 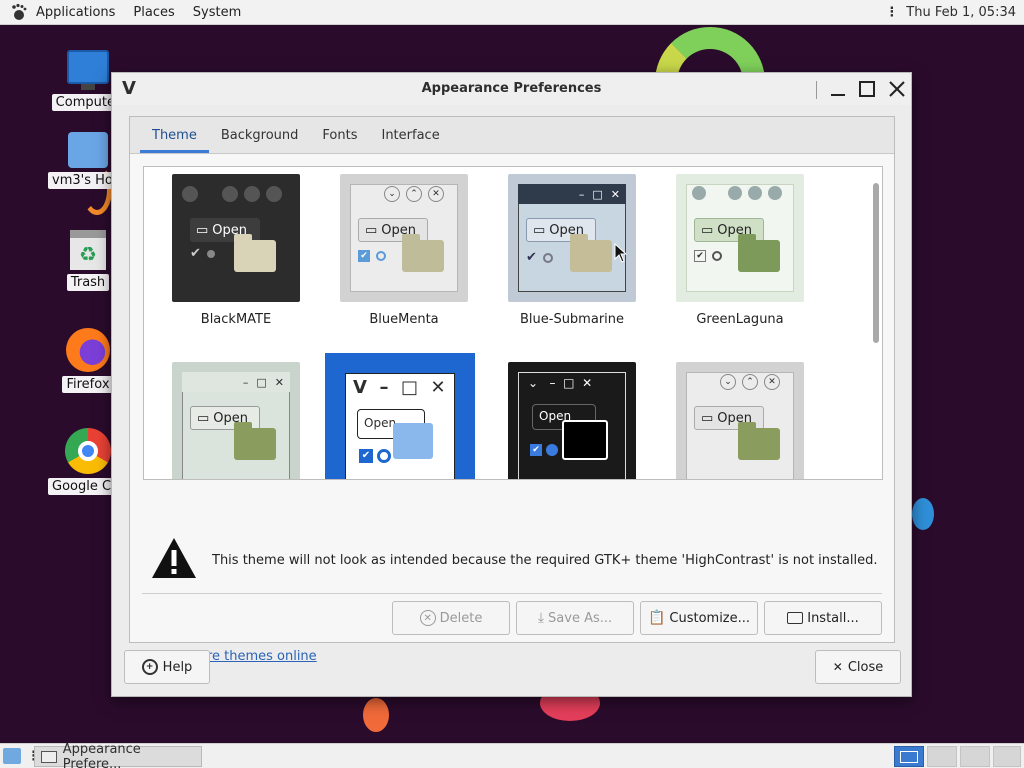 I want to click on monitor-stand, so click(x=88, y=87).